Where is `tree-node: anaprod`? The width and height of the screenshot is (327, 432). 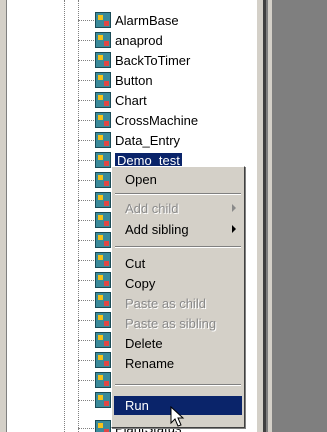 tree-node: anaprod is located at coordinates (129, 40).